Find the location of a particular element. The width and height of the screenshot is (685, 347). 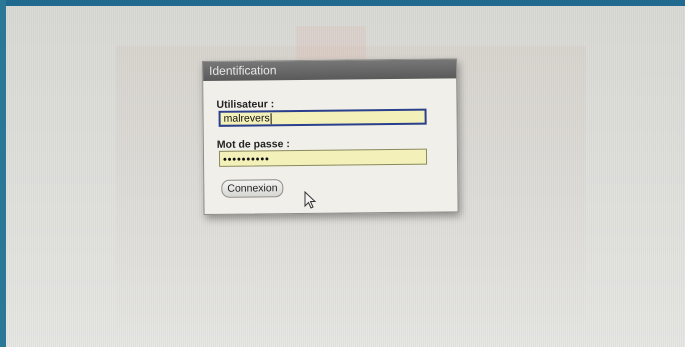

password-field: •••••••••• is located at coordinates (323, 157).